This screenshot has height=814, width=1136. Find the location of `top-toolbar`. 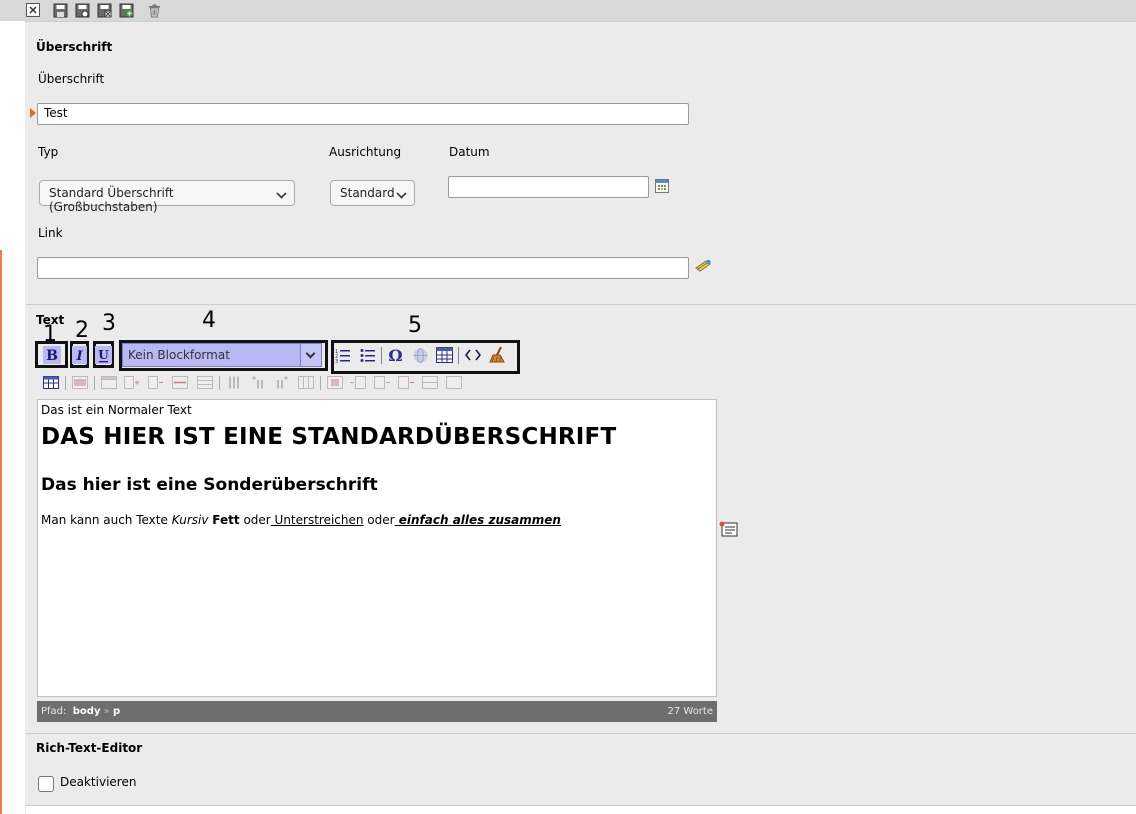

top-toolbar is located at coordinates (568, 10).